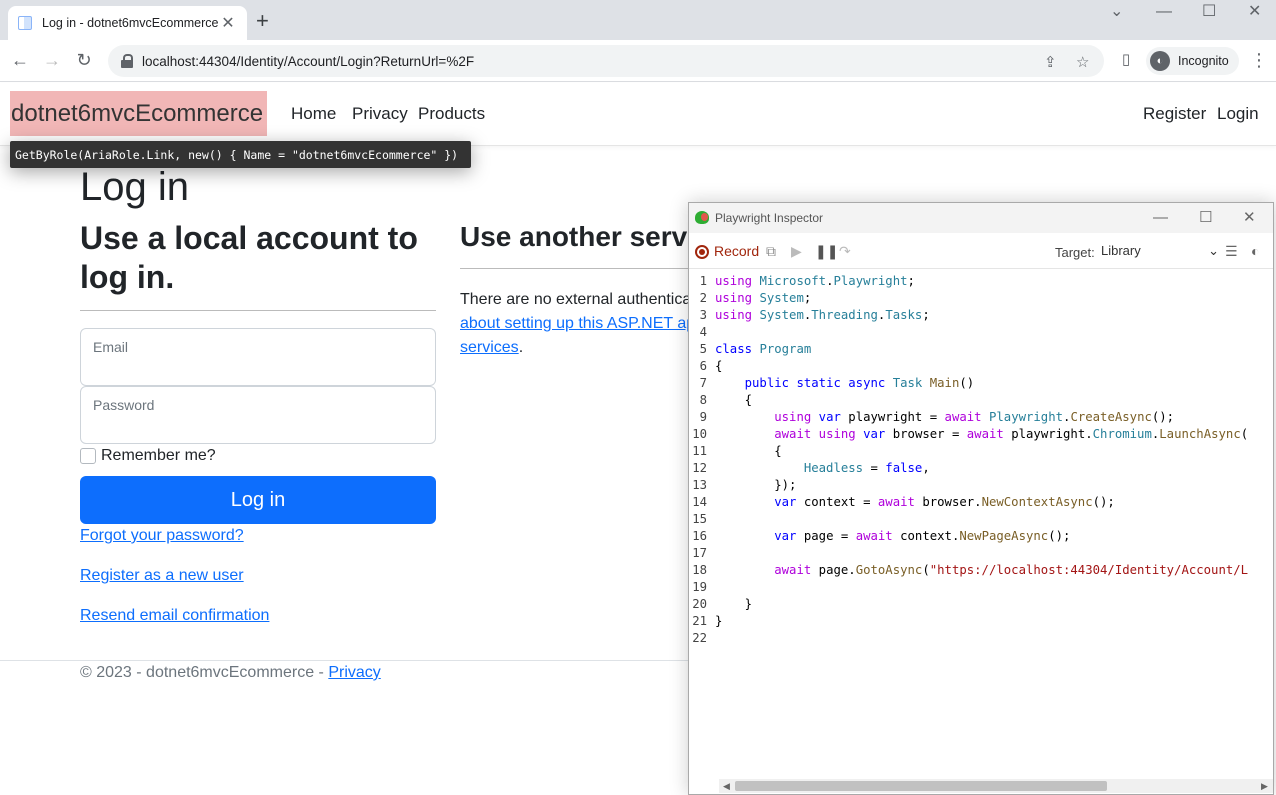 Image resolution: width=1276 pixels, height=795 pixels. I want to click on password-input, so click(258, 415).